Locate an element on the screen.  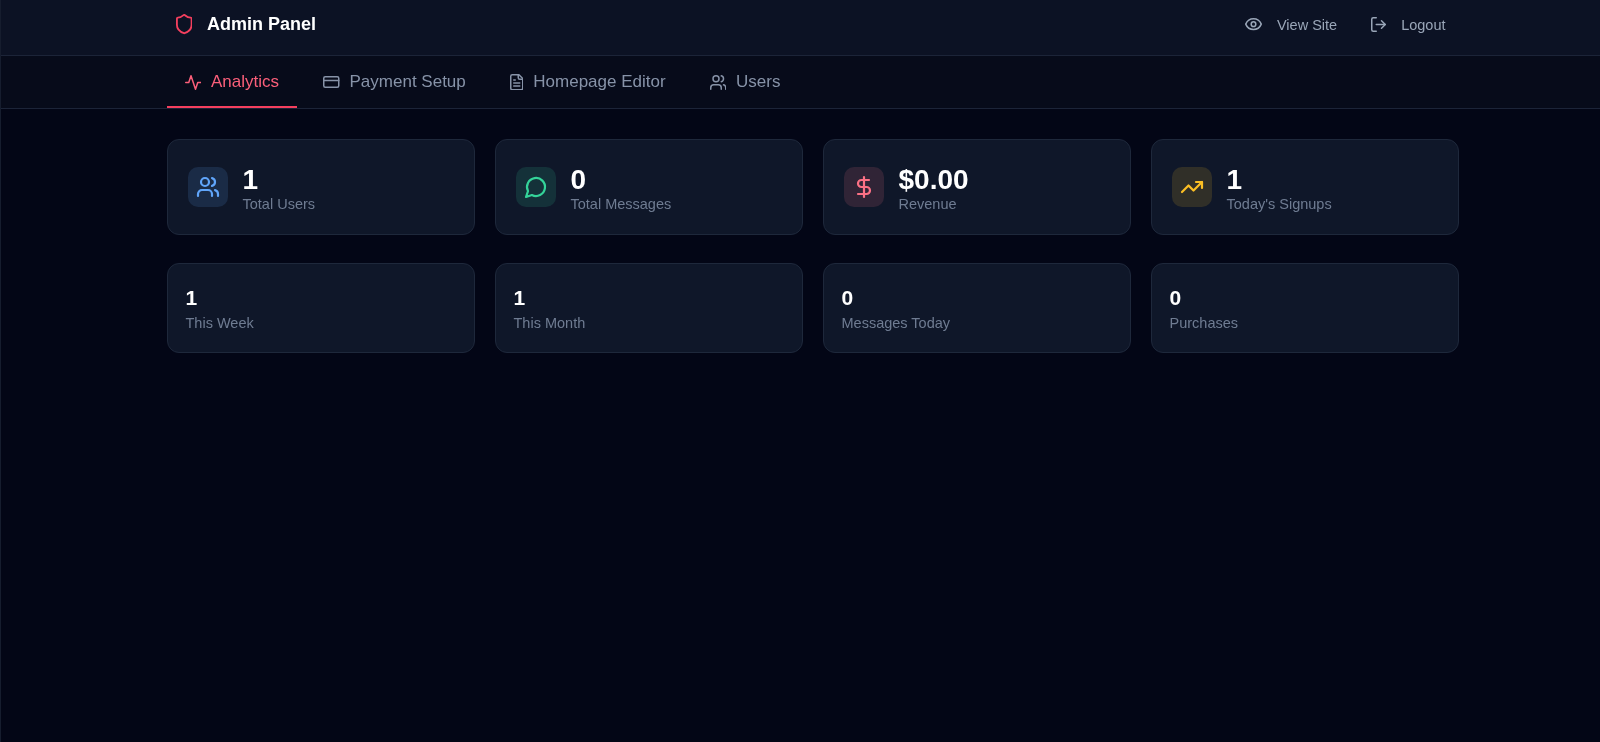
view-site-link: View Site is located at coordinates (1291, 24).